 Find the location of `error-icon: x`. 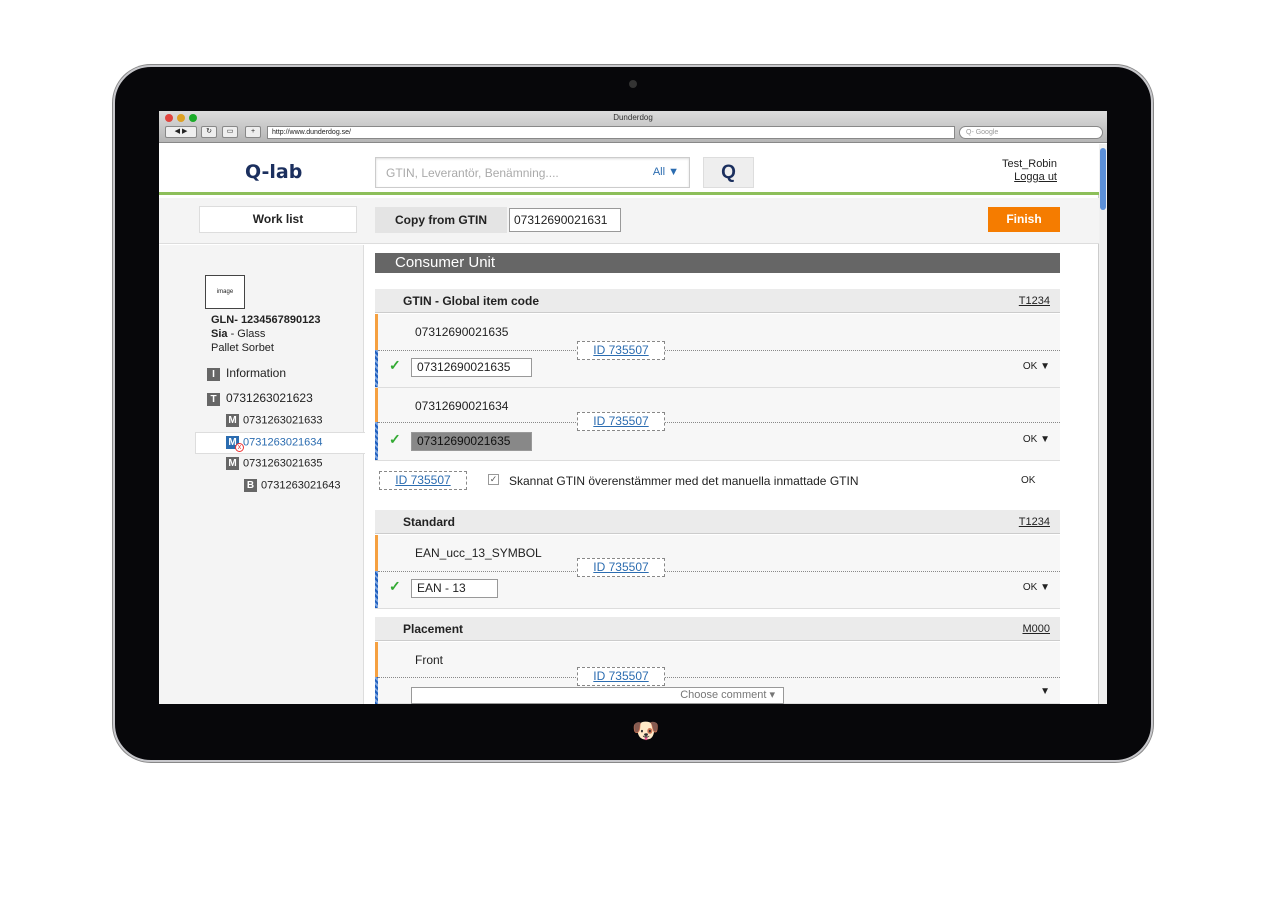

error-icon: x is located at coordinates (239, 447).